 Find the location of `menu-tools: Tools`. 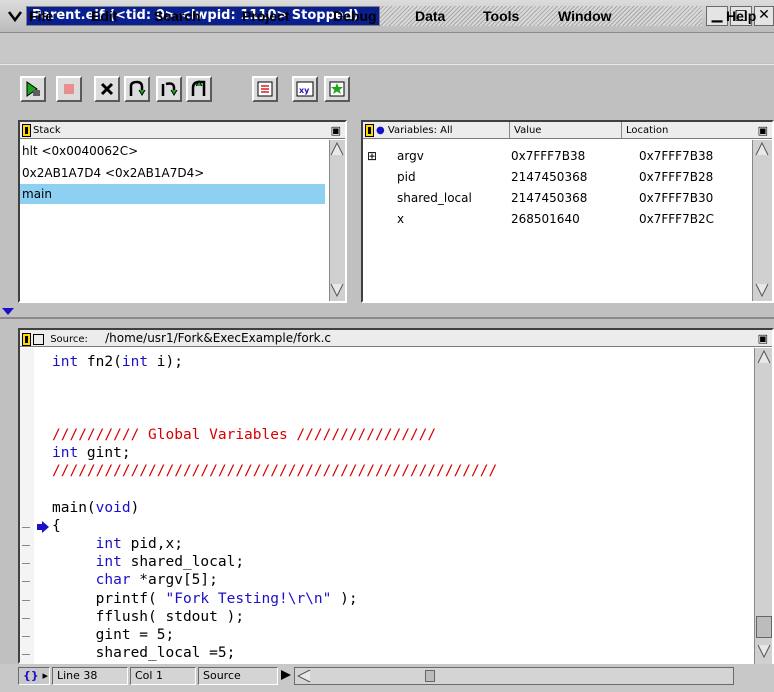

menu-tools: Tools is located at coordinates (501, 16).